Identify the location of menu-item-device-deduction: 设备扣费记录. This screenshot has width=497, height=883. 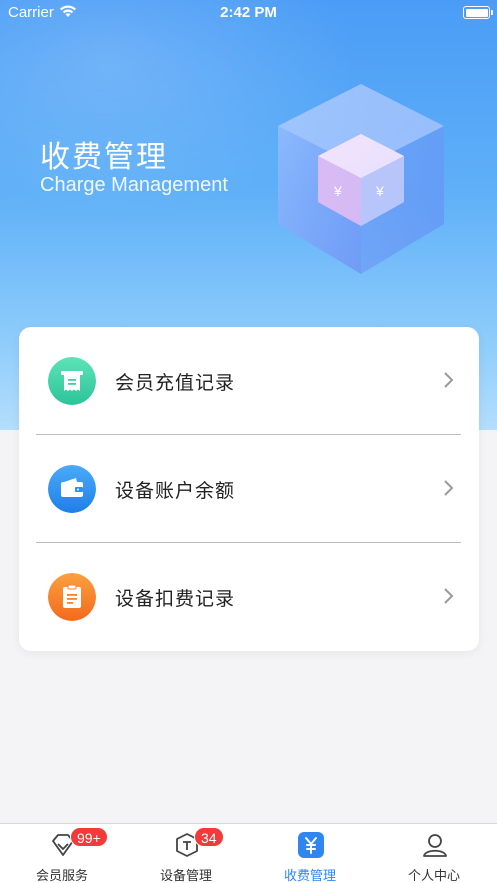
(249, 597).